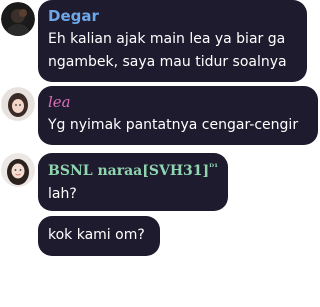 The width and height of the screenshot is (320, 307). What do you see at coordinates (167, 39) in the screenshot?
I see `message-text-line: Eh kalian ajak main lea ya biar ga` at bounding box center [167, 39].